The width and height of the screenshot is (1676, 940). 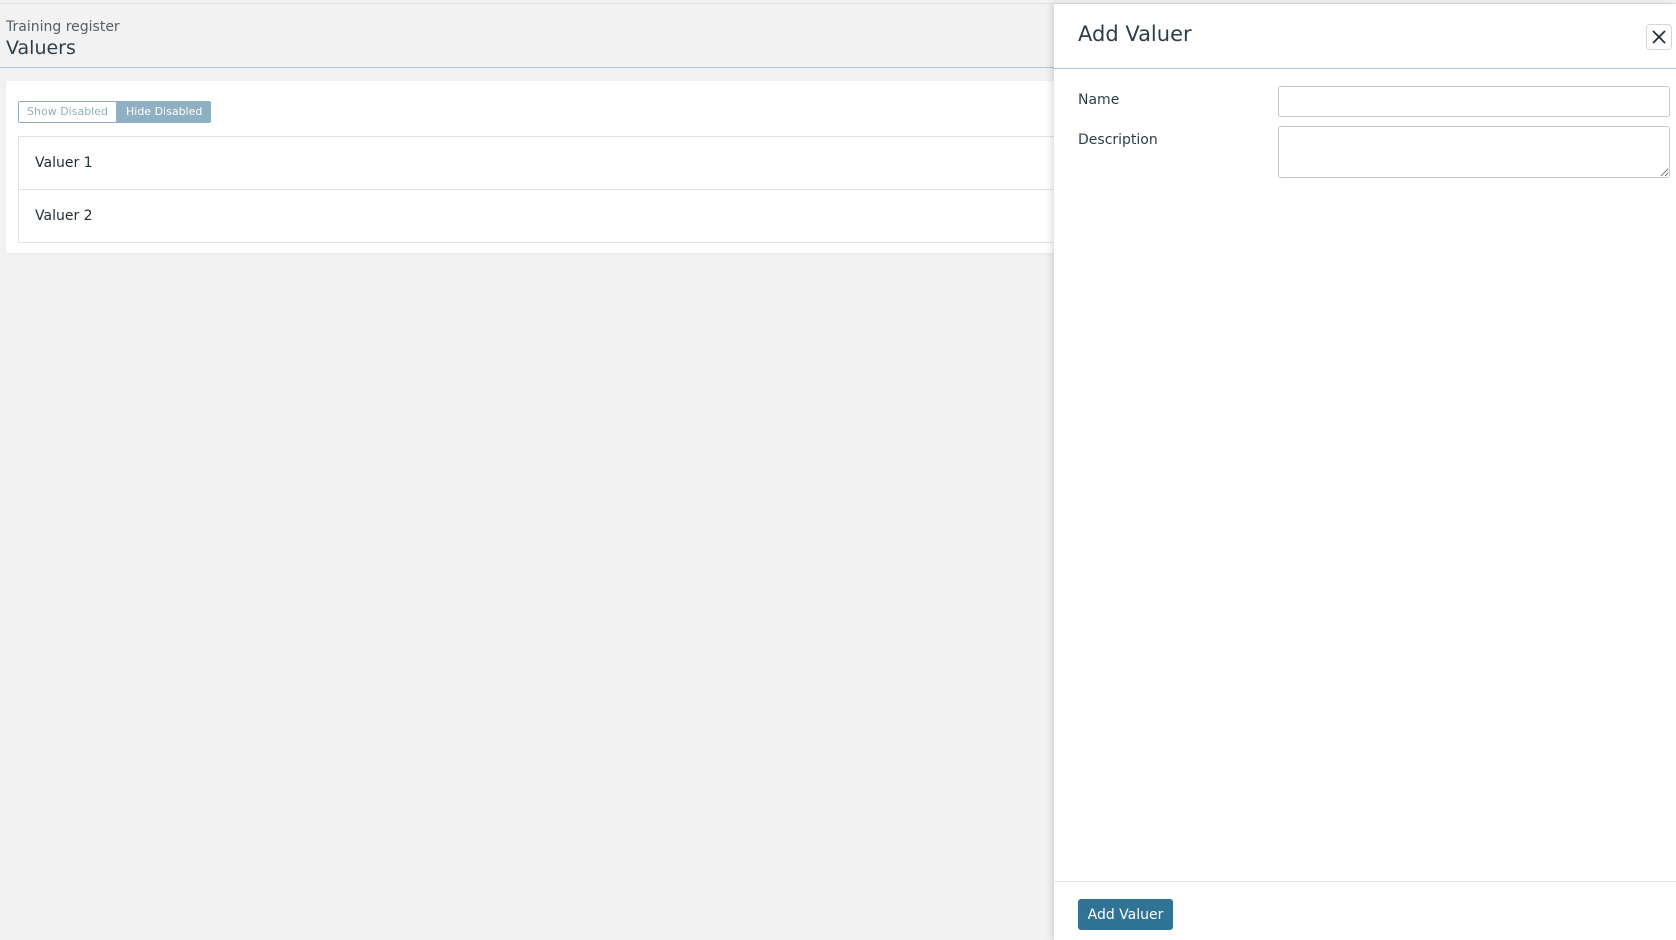 I want to click on breadcrumb: Training register, so click(x=63, y=27).